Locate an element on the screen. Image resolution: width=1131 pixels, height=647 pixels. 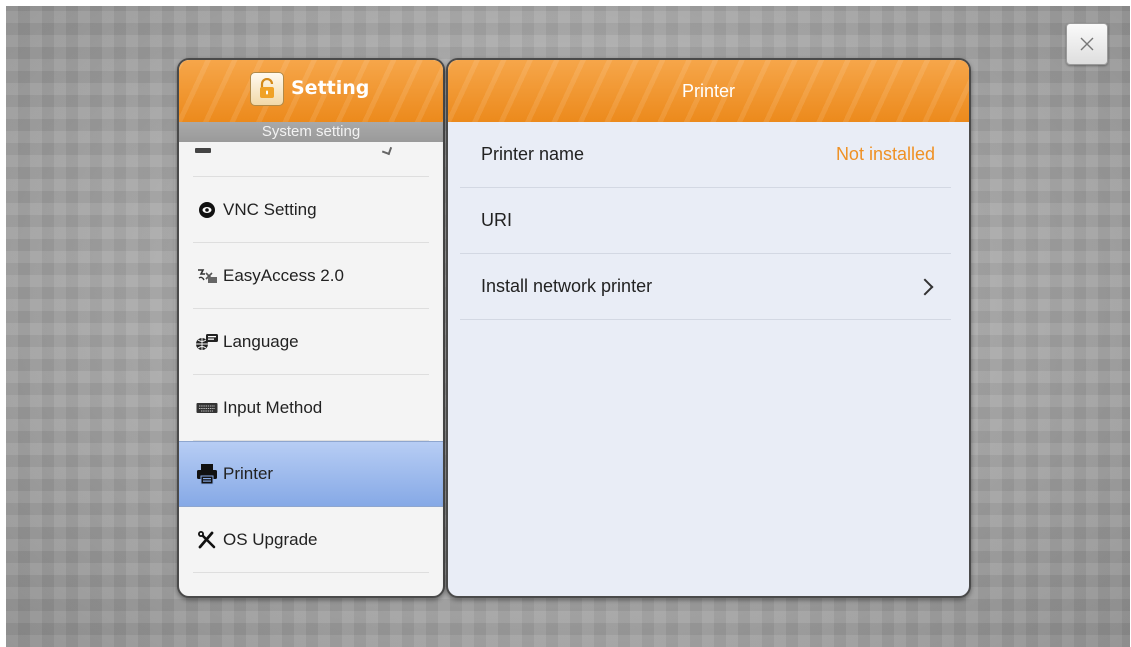
panel-title: Printer is located at coordinates (708, 91).